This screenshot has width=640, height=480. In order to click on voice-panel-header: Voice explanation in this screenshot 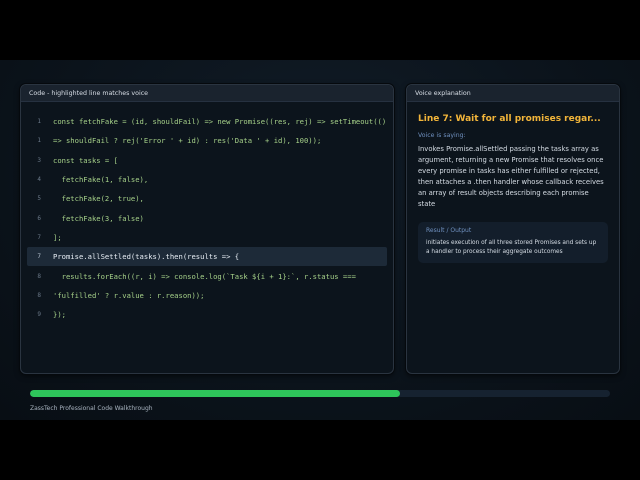, I will do `click(513, 93)`.